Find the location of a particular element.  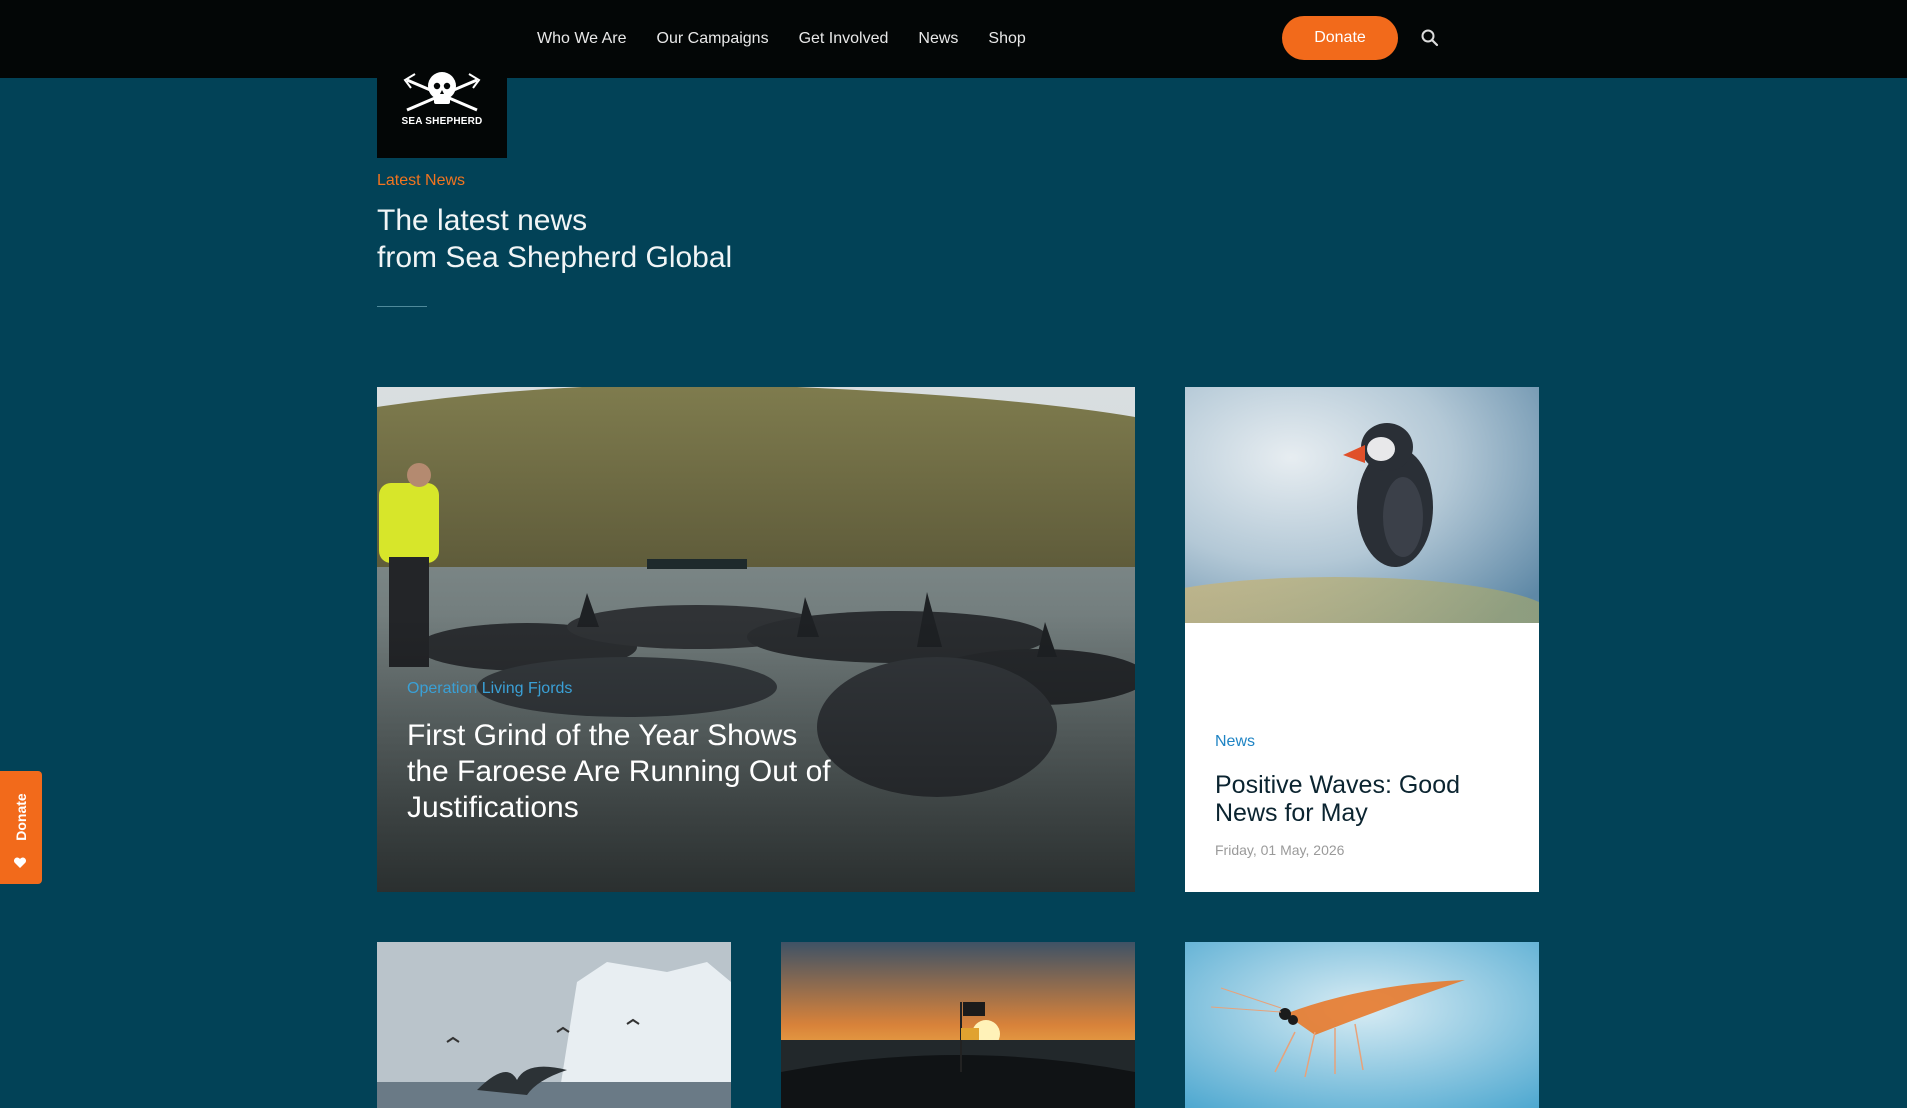

news-card-ship-sunset is located at coordinates (958, 1025).